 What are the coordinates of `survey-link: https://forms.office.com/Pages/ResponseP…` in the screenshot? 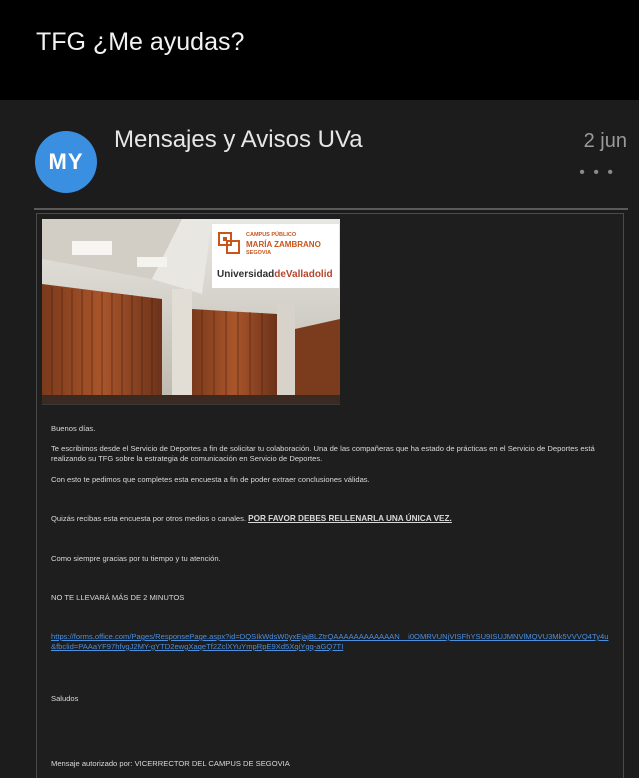 It's located at (331, 642).